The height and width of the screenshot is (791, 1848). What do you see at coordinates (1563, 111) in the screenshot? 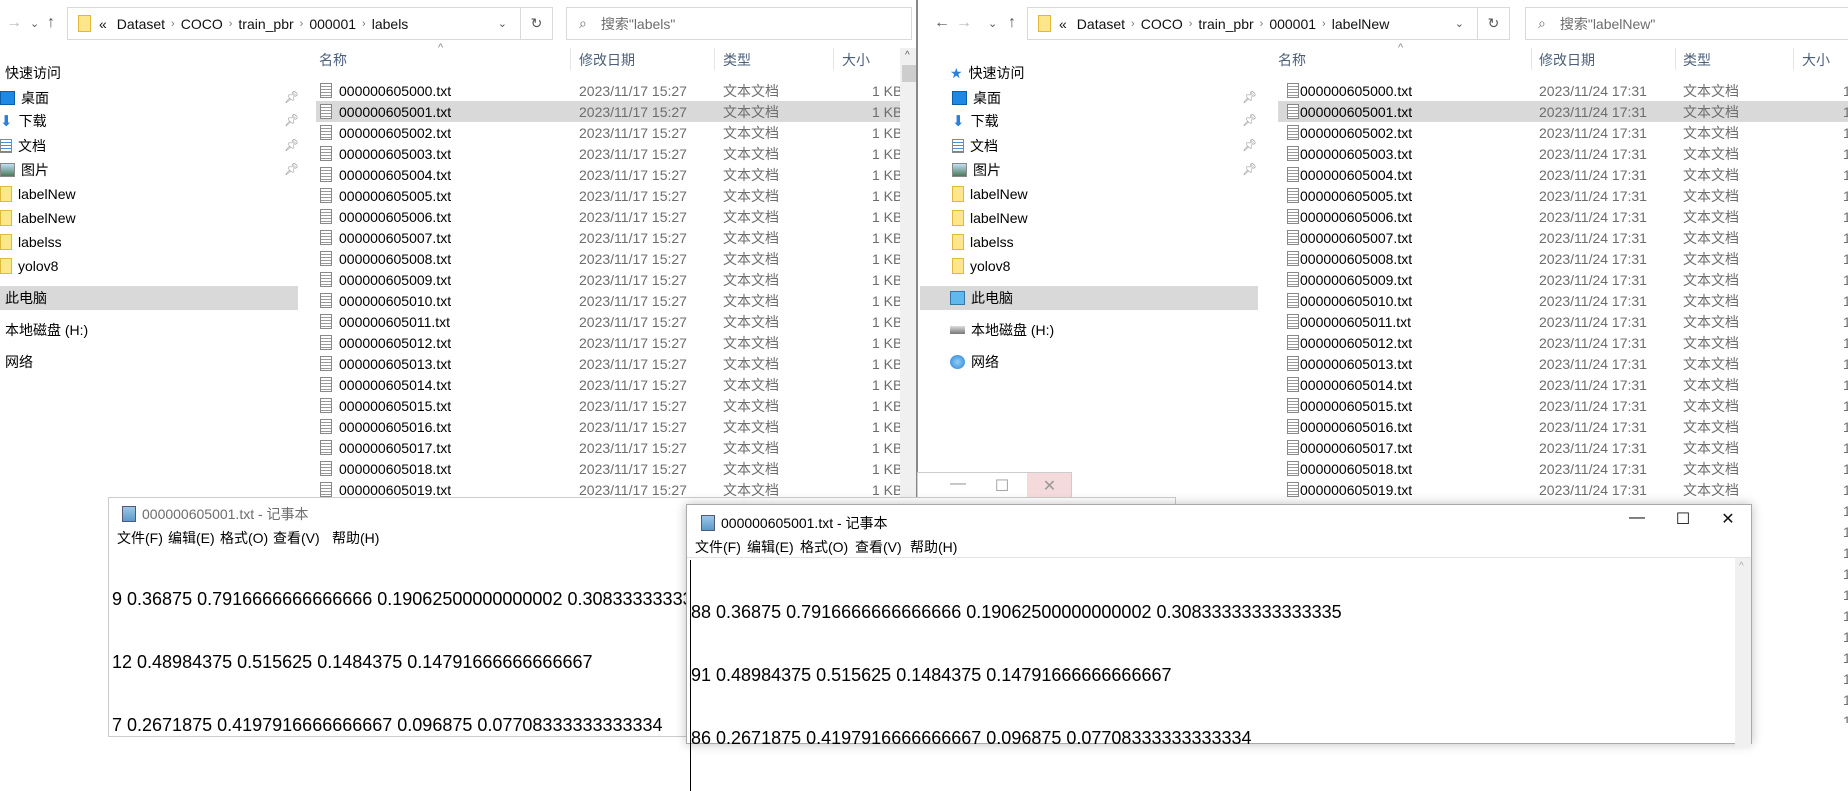
I see `file-row: 000000605001.txt 2023/11/24 17:31 文本文档 1 KB` at bounding box center [1563, 111].